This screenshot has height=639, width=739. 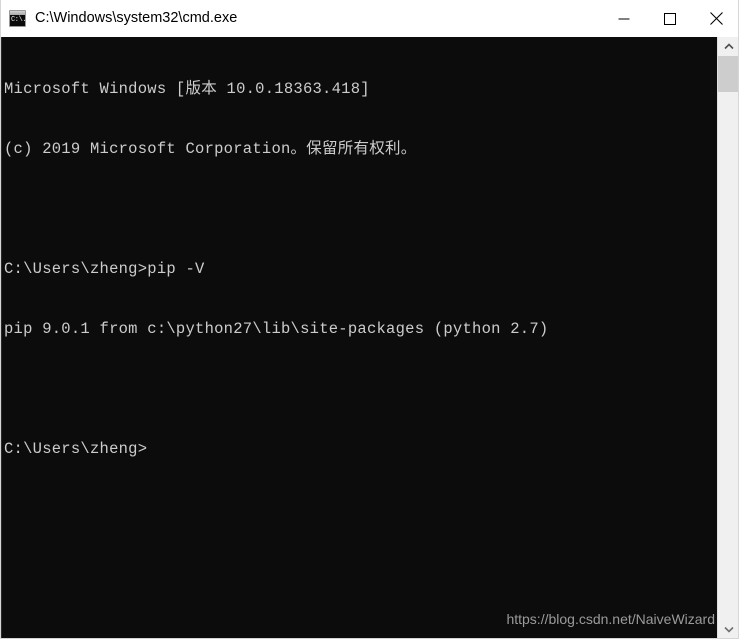 What do you see at coordinates (210, 149) in the screenshot?
I see `terminal-line: (c) 2019 Microsoft Corporation。保留所有权利。` at bounding box center [210, 149].